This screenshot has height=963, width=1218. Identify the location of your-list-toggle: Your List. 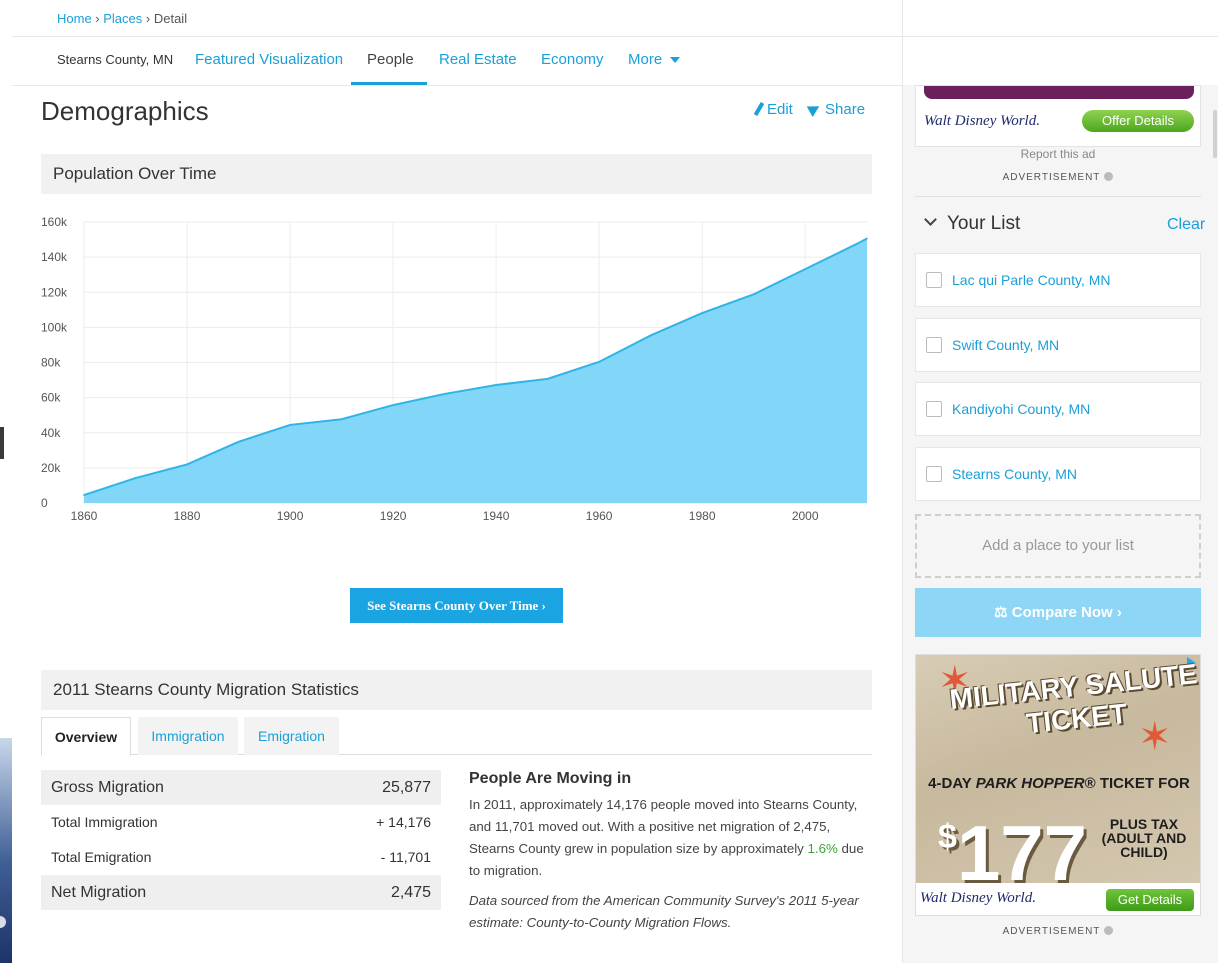
(972, 224).